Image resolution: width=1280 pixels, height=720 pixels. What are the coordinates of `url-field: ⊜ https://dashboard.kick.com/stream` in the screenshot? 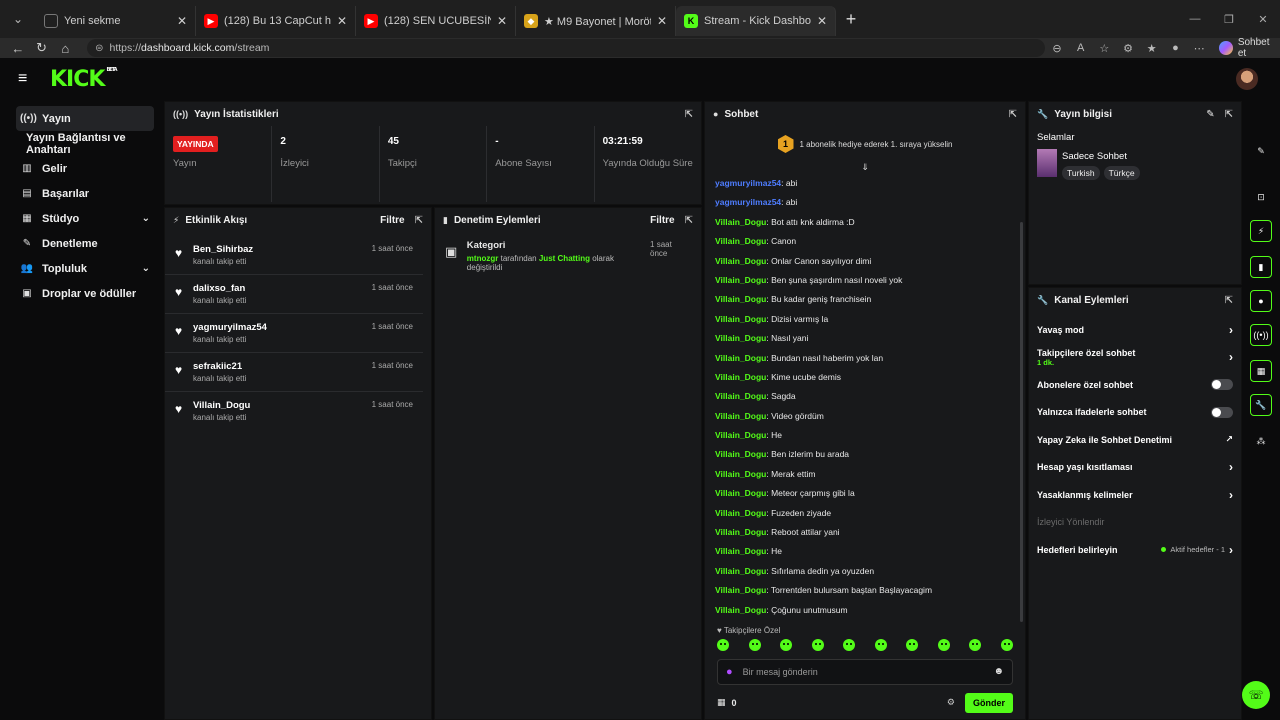 It's located at (566, 48).